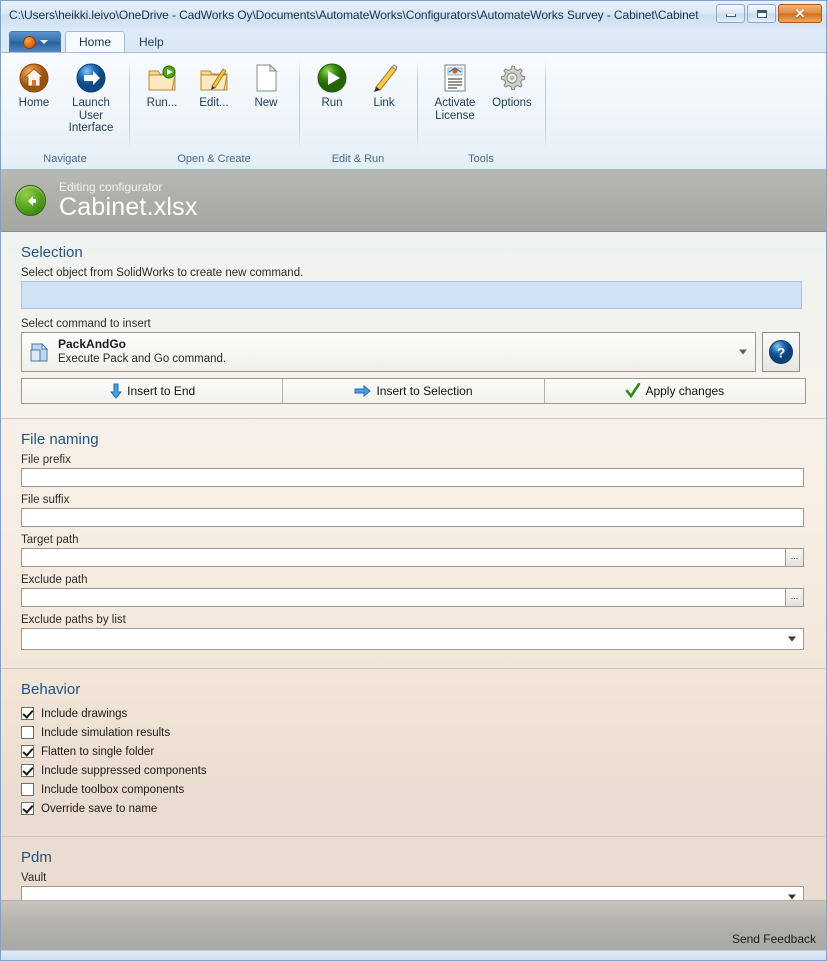  What do you see at coordinates (65, 159) in the screenshot?
I see `ribbon-group-label-navigate: Navigate` at bounding box center [65, 159].